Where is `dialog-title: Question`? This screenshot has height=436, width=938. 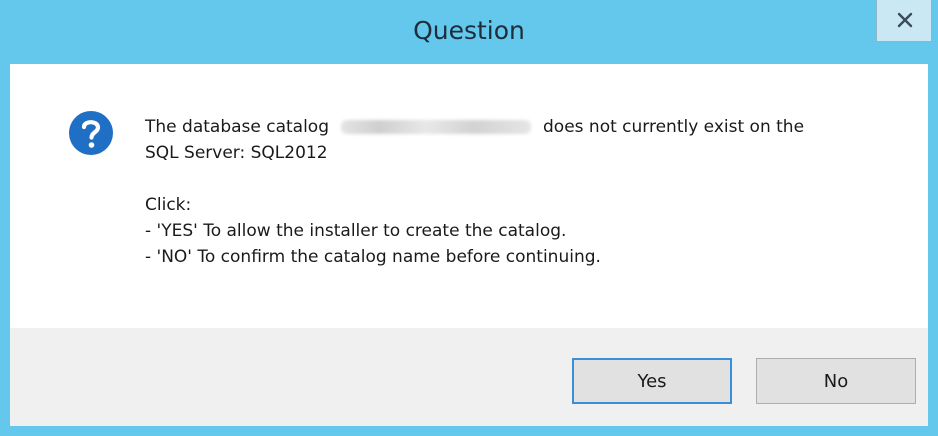 dialog-title: Question is located at coordinates (469, 30).